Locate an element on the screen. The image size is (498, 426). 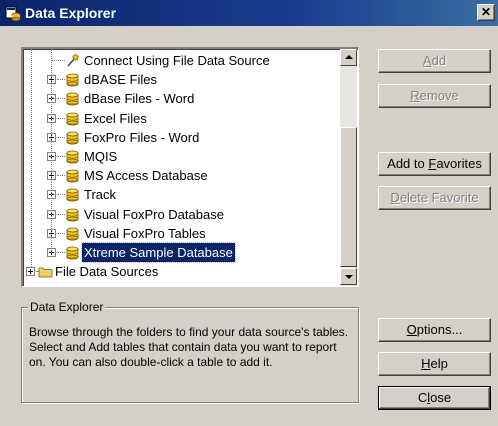
tree-item: dBase Files - Word is located at coordinates (181, 98).